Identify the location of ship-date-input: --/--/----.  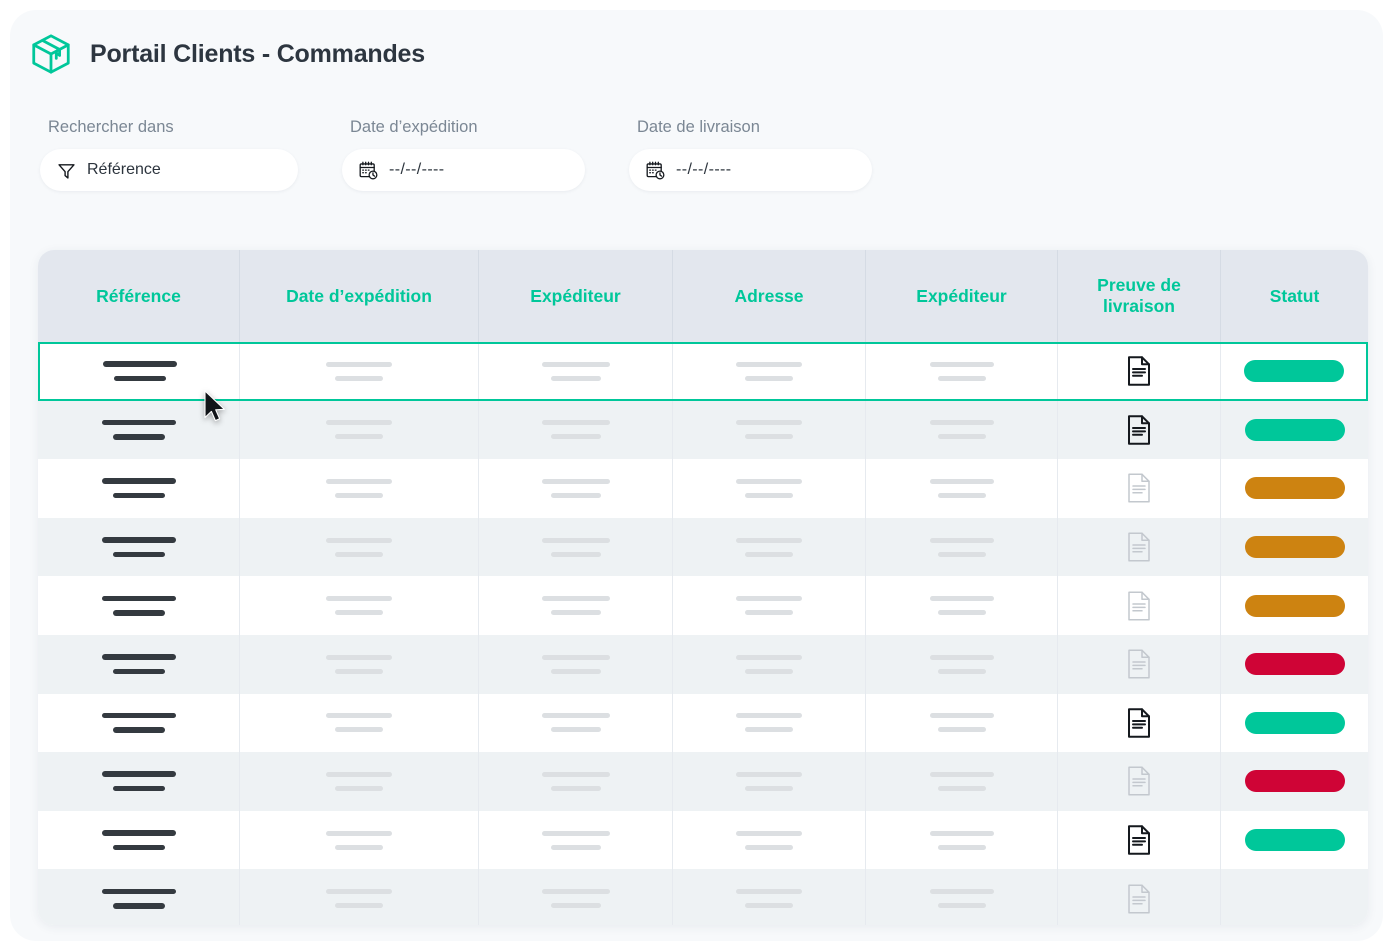
(463, 170).